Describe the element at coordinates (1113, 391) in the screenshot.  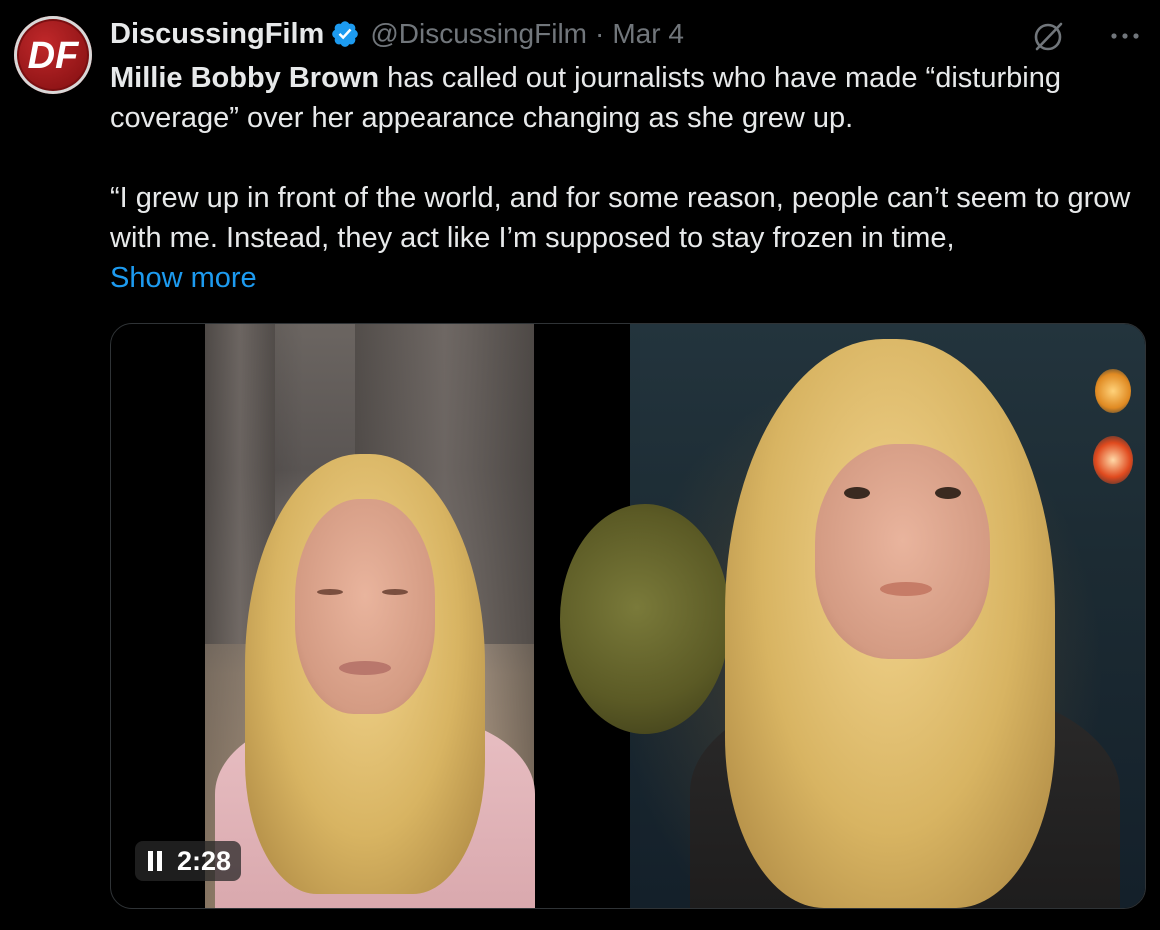
I see `amber-light` at that location.